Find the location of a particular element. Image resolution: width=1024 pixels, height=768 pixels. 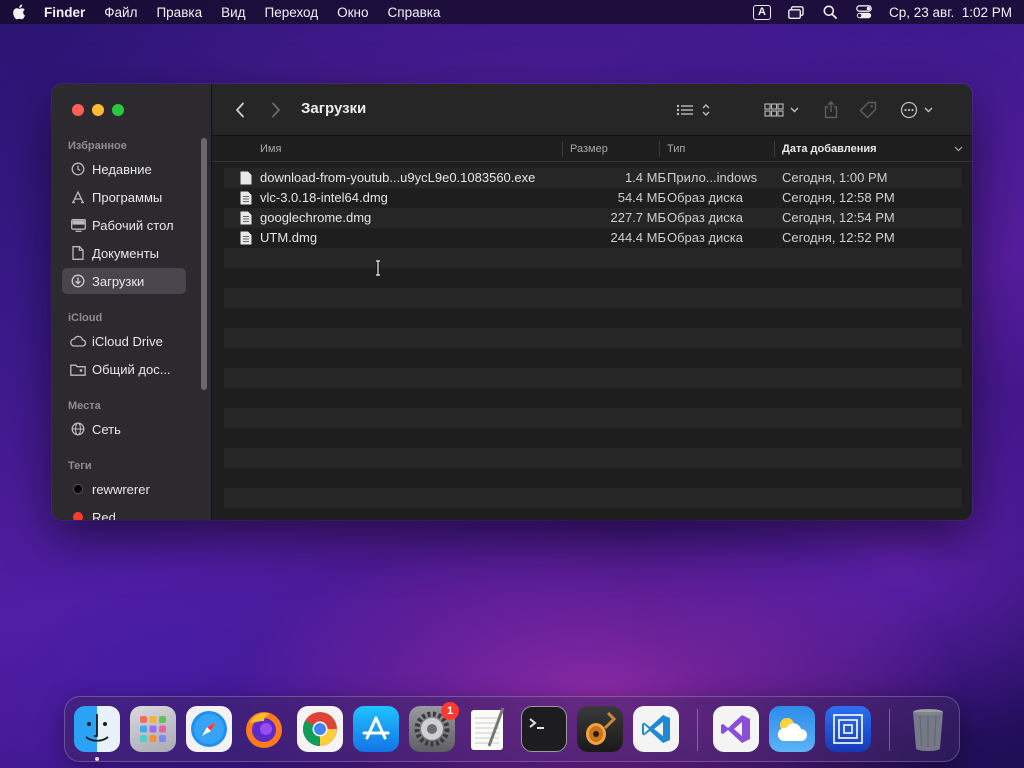

minimize-button is located at coordinates (98, 110).